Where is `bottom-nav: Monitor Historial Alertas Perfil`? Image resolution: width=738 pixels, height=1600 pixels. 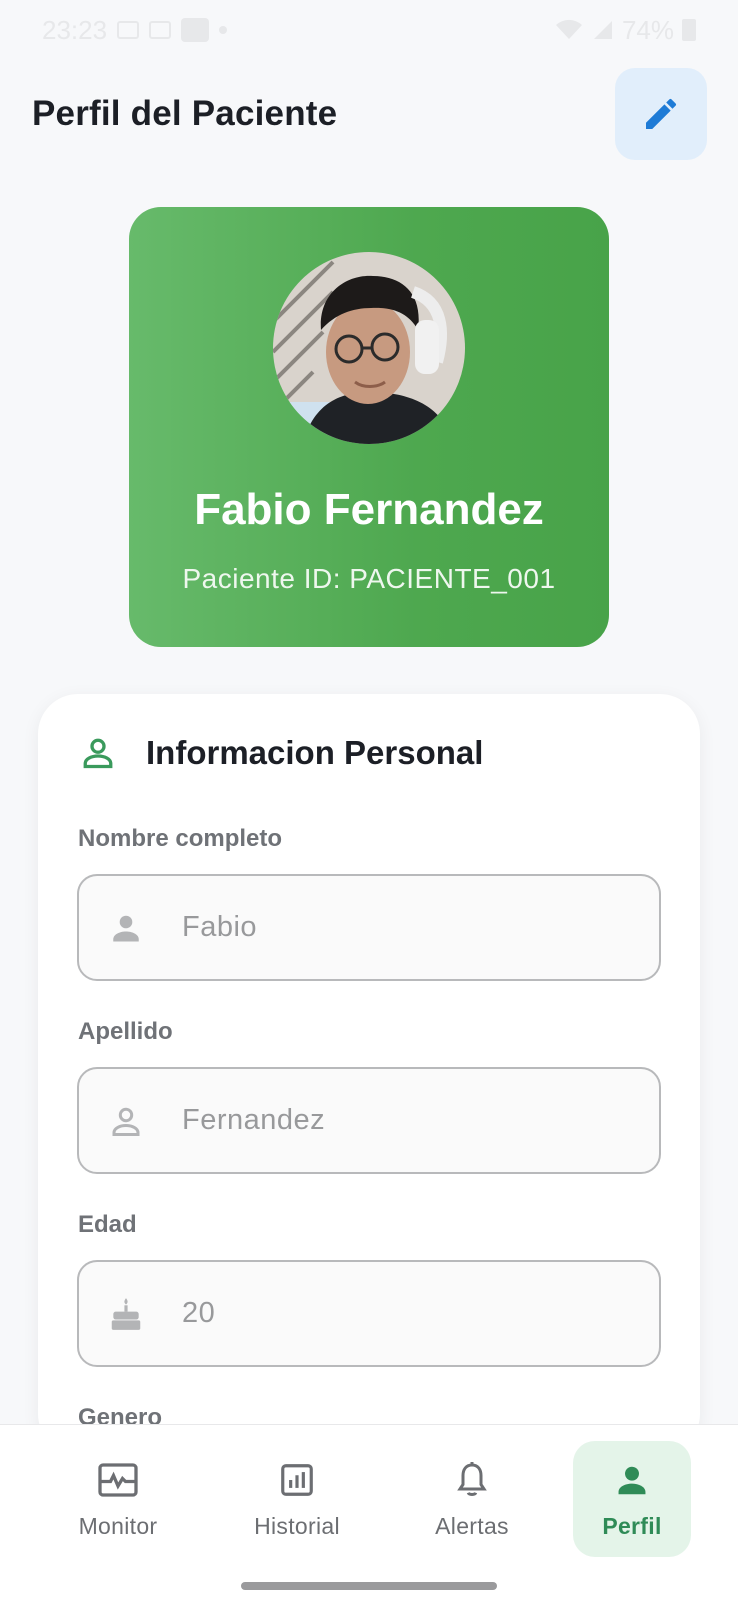 bottom-nav: Monitor Historial Alertas Perfil is located at coordinates (369, 1512).